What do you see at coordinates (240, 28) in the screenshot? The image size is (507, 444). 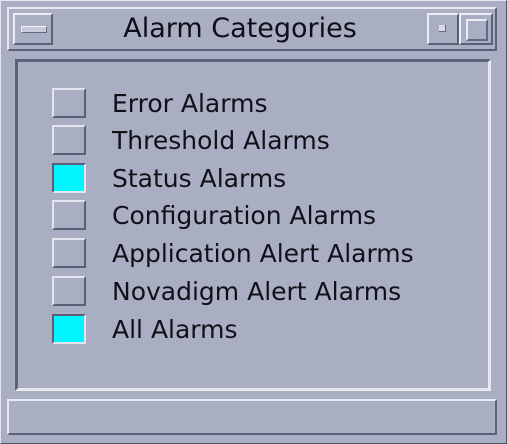 I see `window-title: Alarm Categories` at bounding box center [240, 28].